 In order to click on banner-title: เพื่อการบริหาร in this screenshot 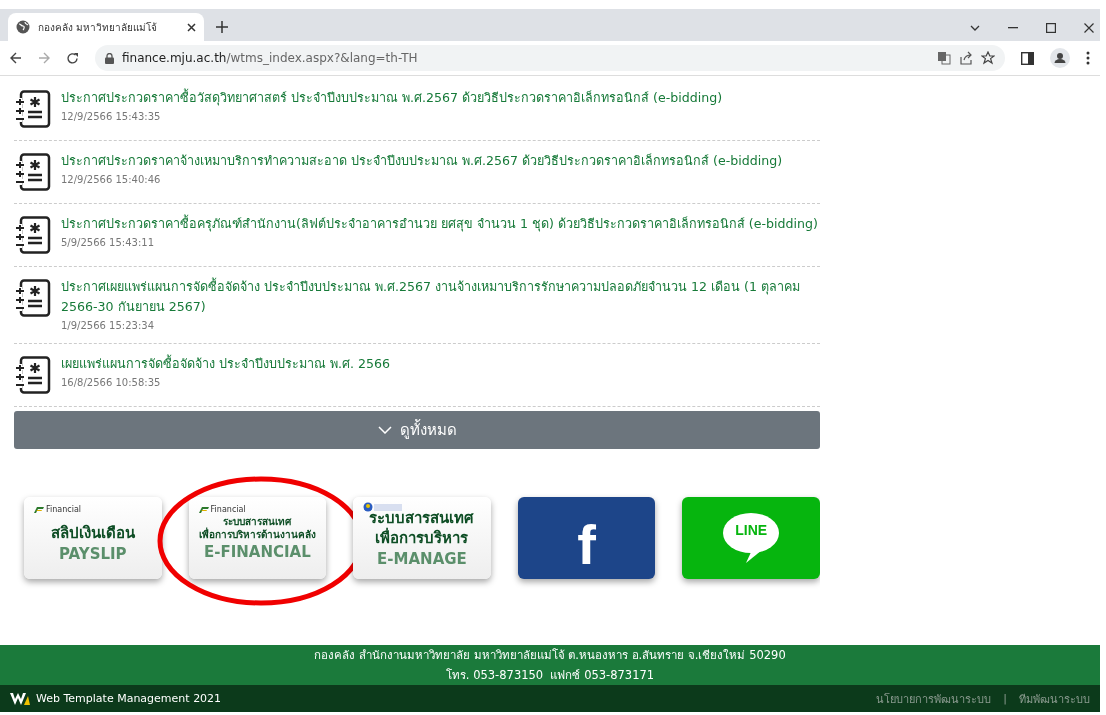, I will do `click(422, 538)`.